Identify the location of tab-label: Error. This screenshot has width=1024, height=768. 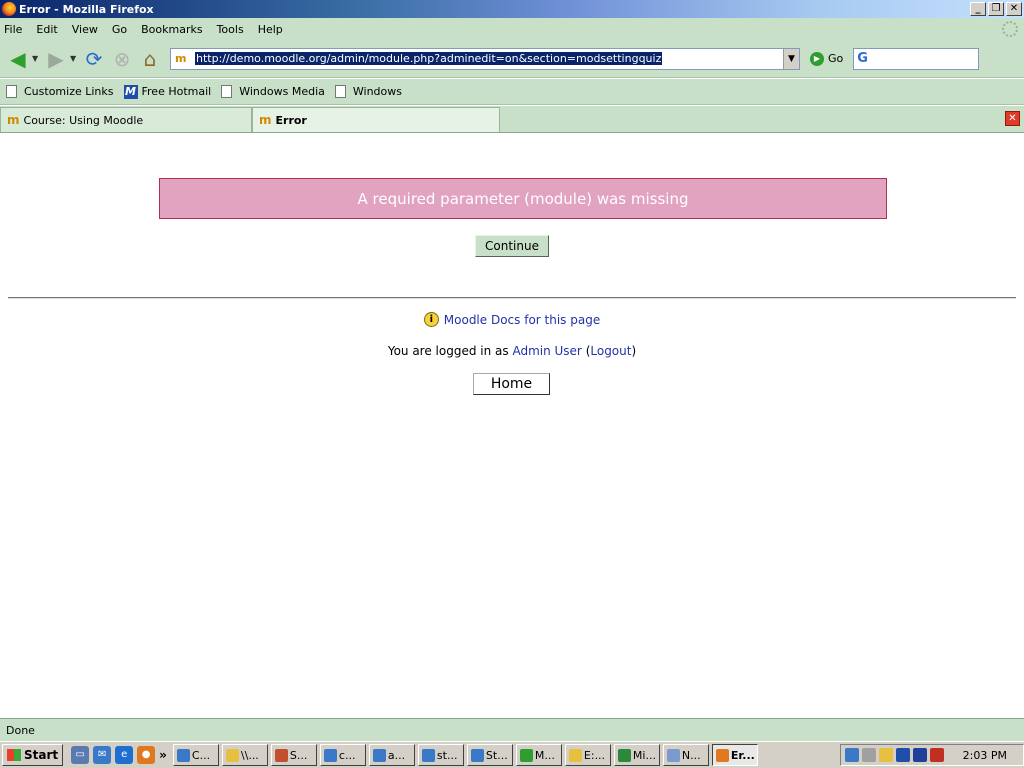
(291, 120).